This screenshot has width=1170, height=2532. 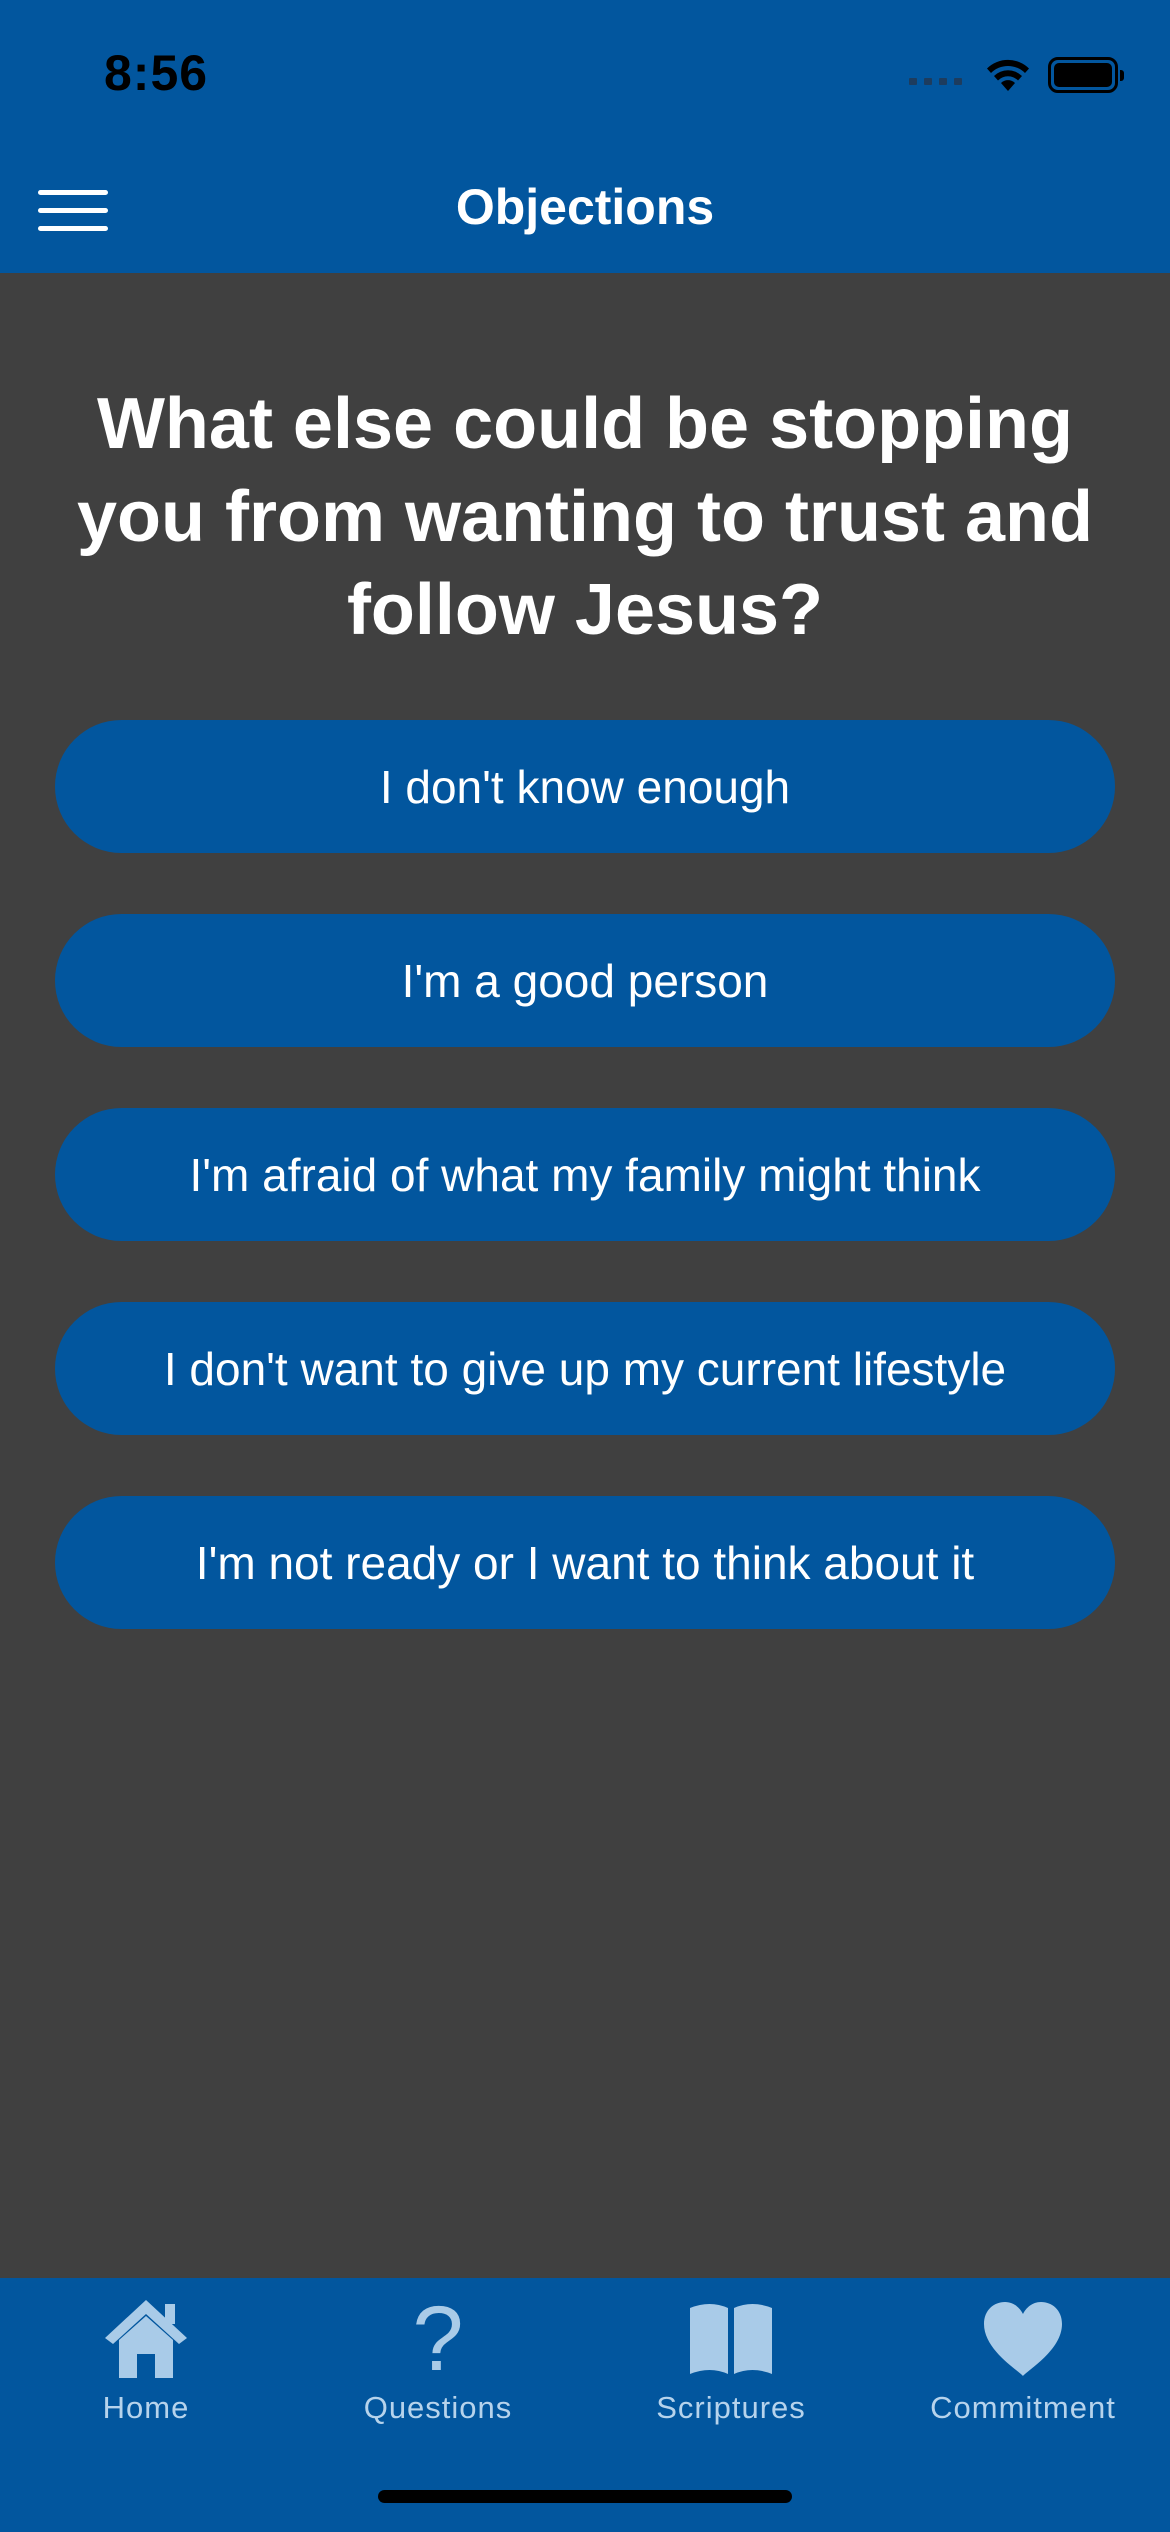 What do you see at coordinates (1008, 75) in the screenshot?
I see `wifi-icon` at bounding box center [1008, 75].